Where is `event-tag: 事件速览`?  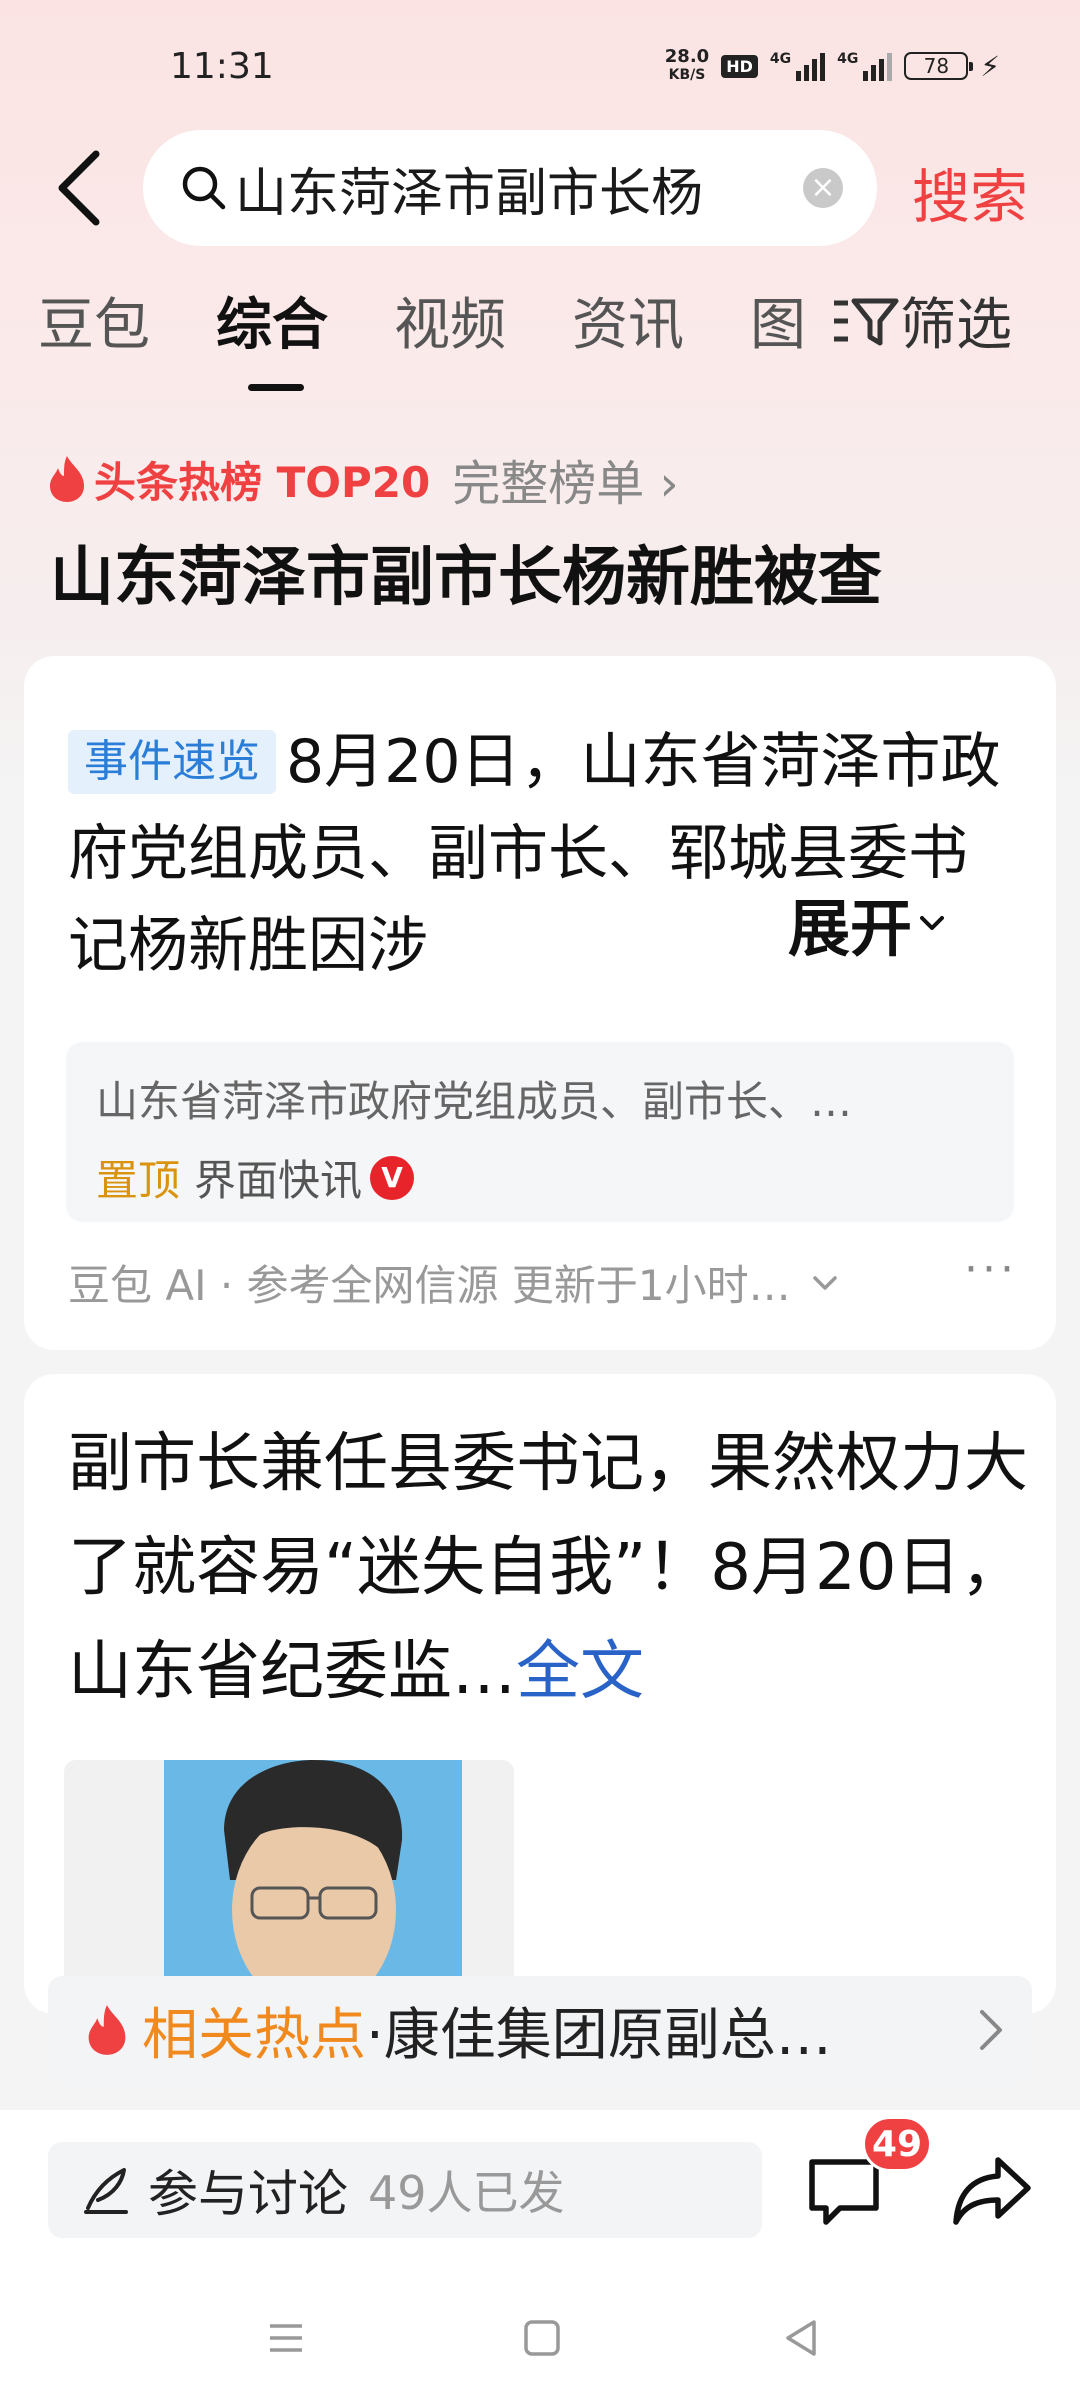
event-tag: 事件速览 is located at coordinates (172, 762).